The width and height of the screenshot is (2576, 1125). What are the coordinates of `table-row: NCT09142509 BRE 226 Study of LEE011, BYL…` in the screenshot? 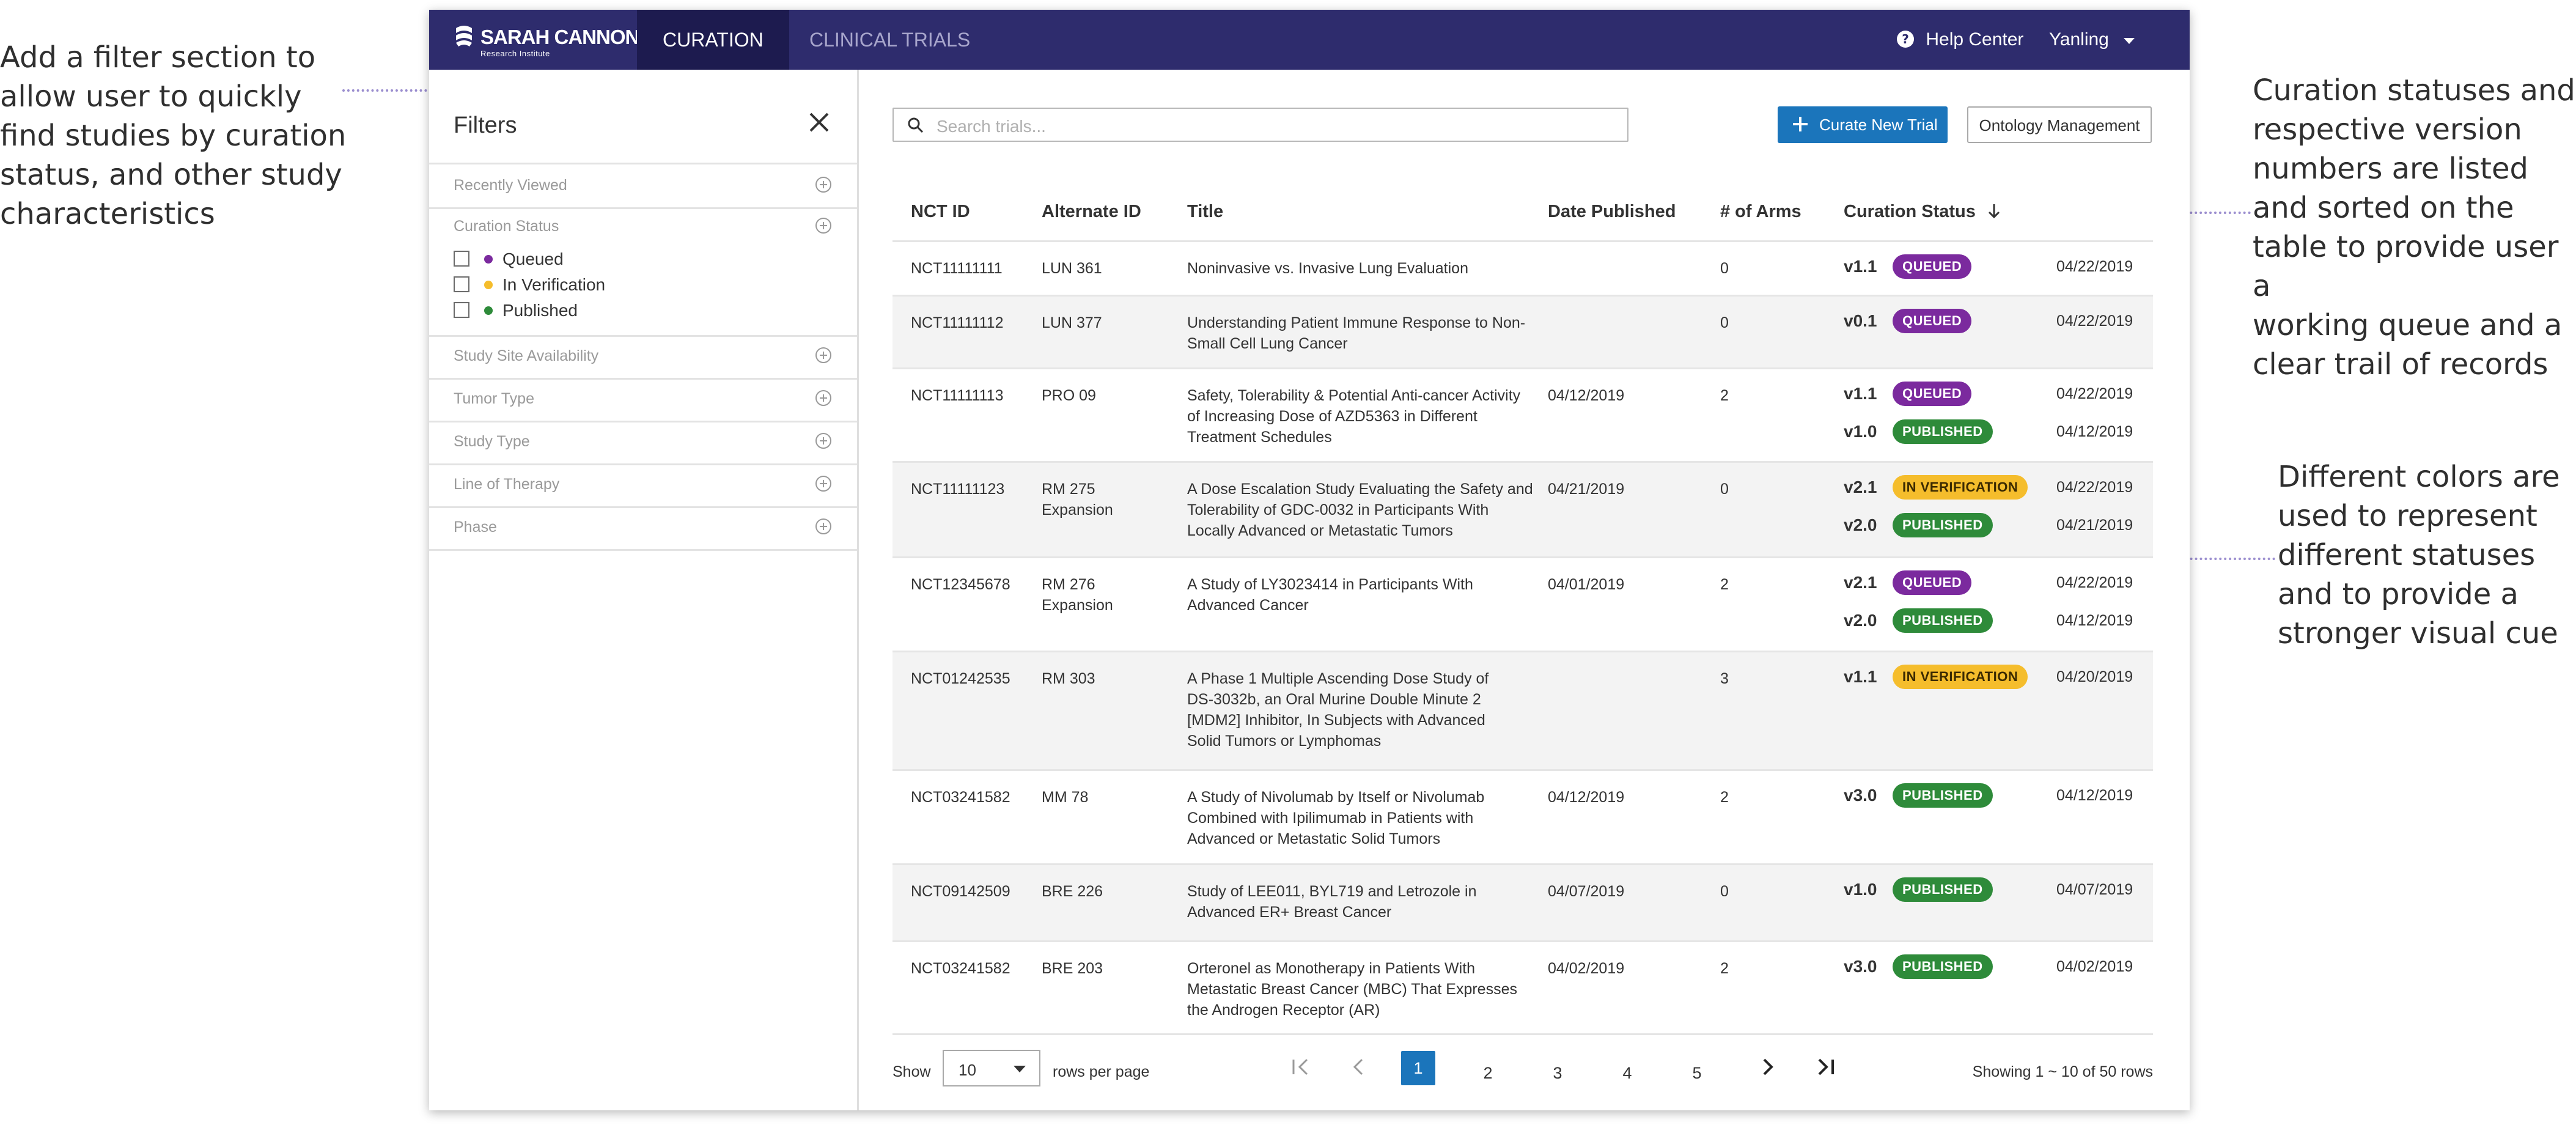 It's located at (1523, 902).